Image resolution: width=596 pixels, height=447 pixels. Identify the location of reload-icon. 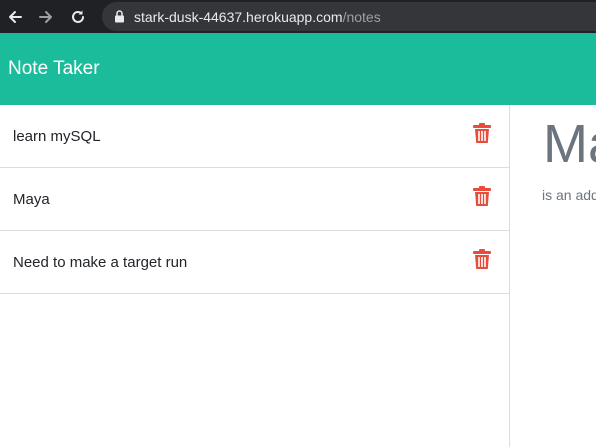
(78, 16).